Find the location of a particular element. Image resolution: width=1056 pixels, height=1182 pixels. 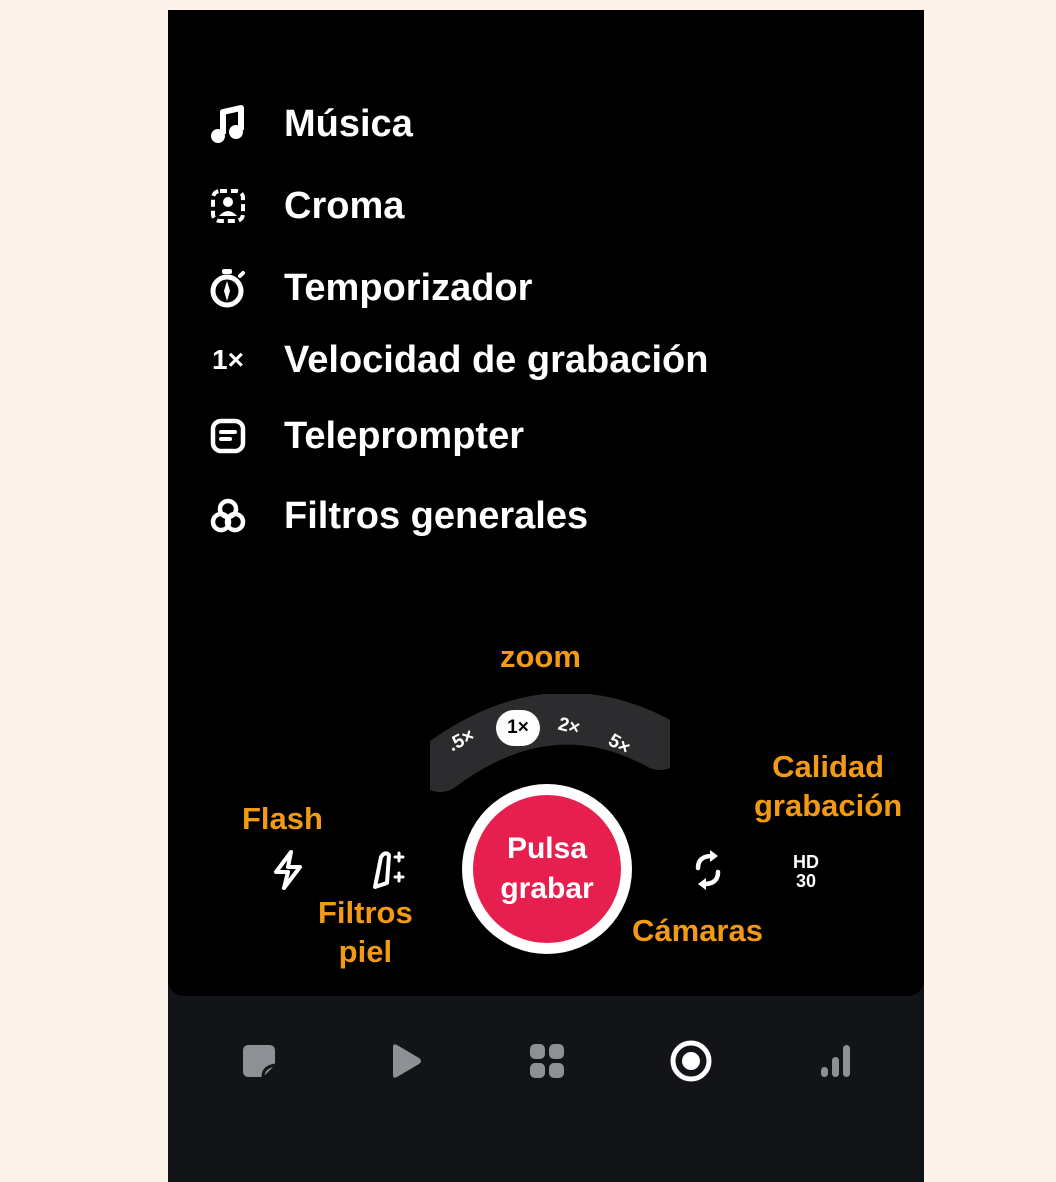

bottom-navigation is located at coordinates (546, 1061).